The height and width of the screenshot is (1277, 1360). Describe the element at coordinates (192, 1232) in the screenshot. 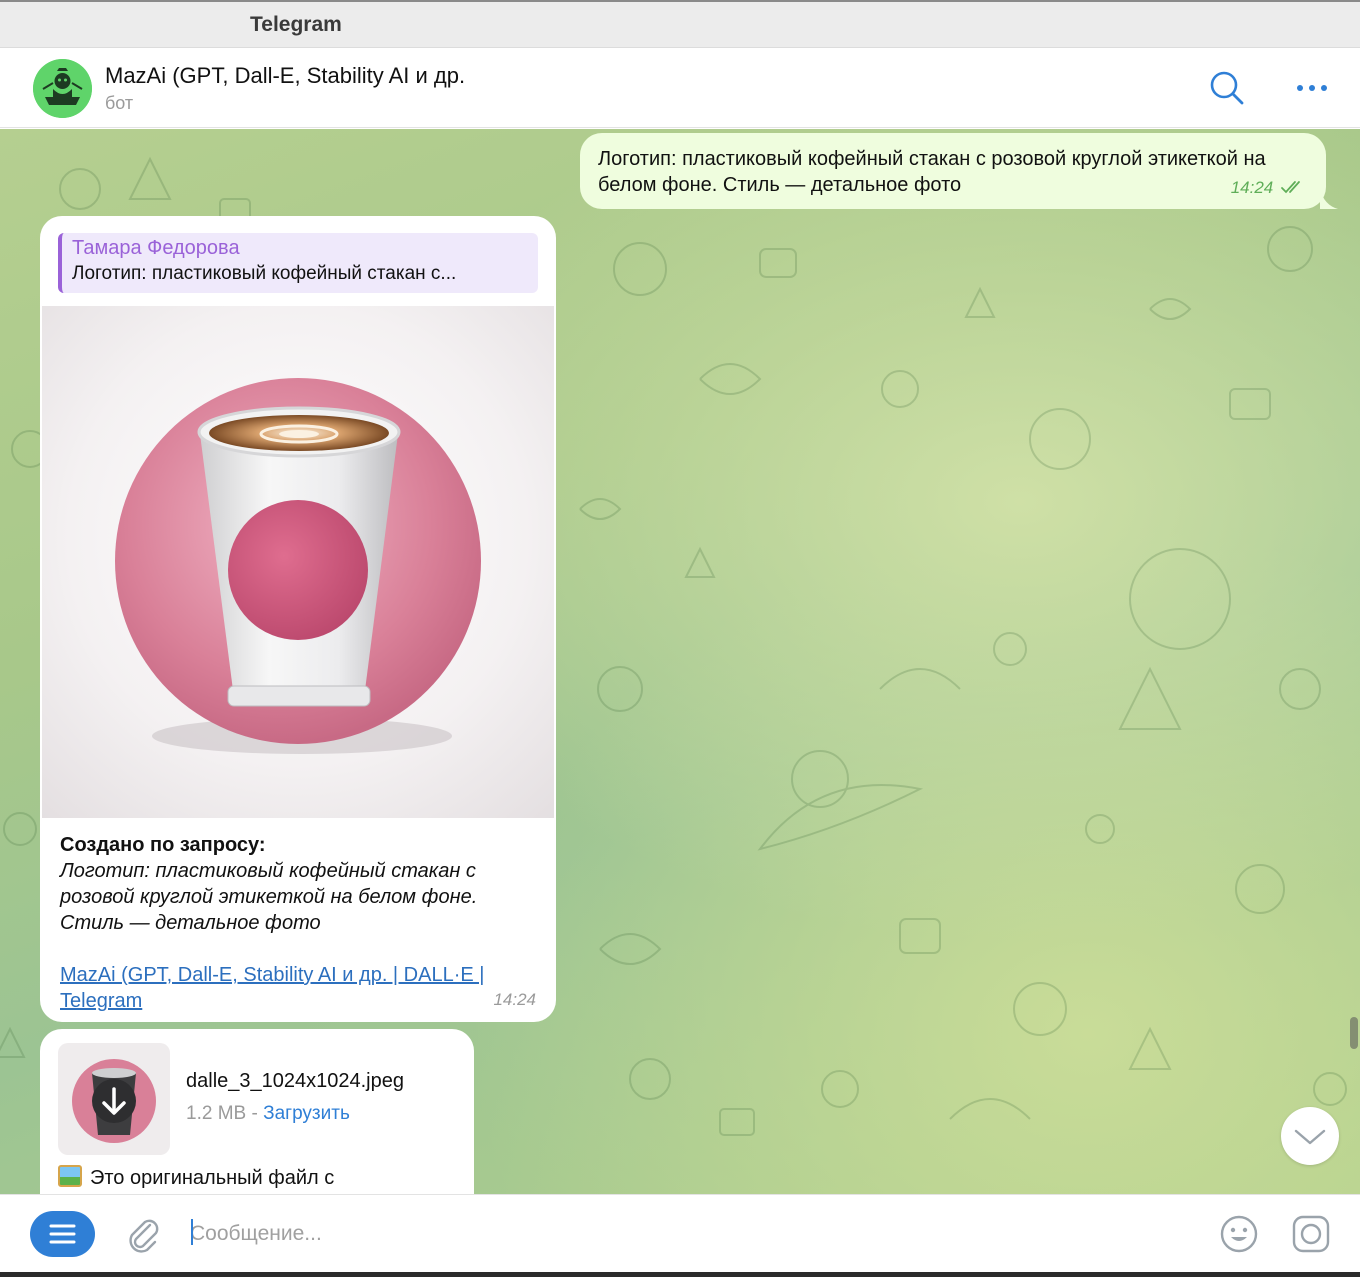

I see `text-caret` at that location.